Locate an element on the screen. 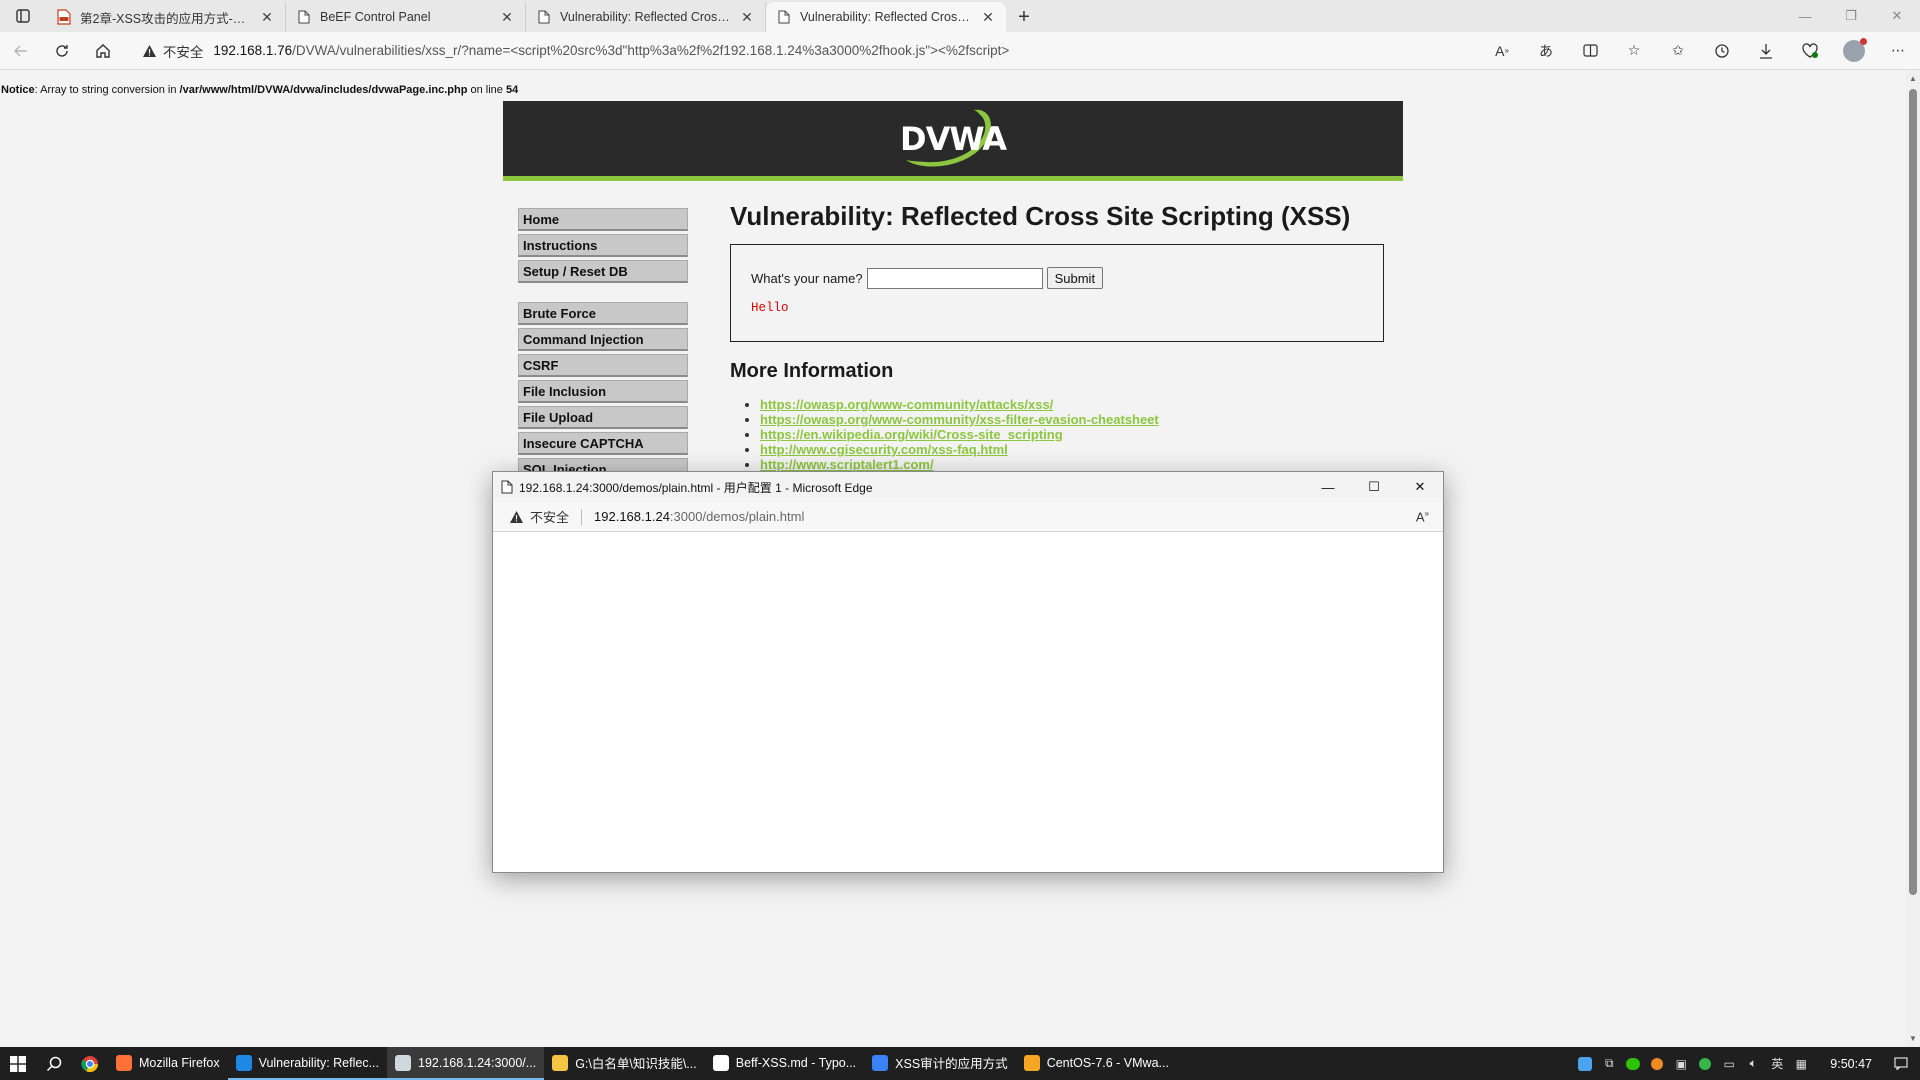  new-tab-button: + is located at coordinates (1024, 17).